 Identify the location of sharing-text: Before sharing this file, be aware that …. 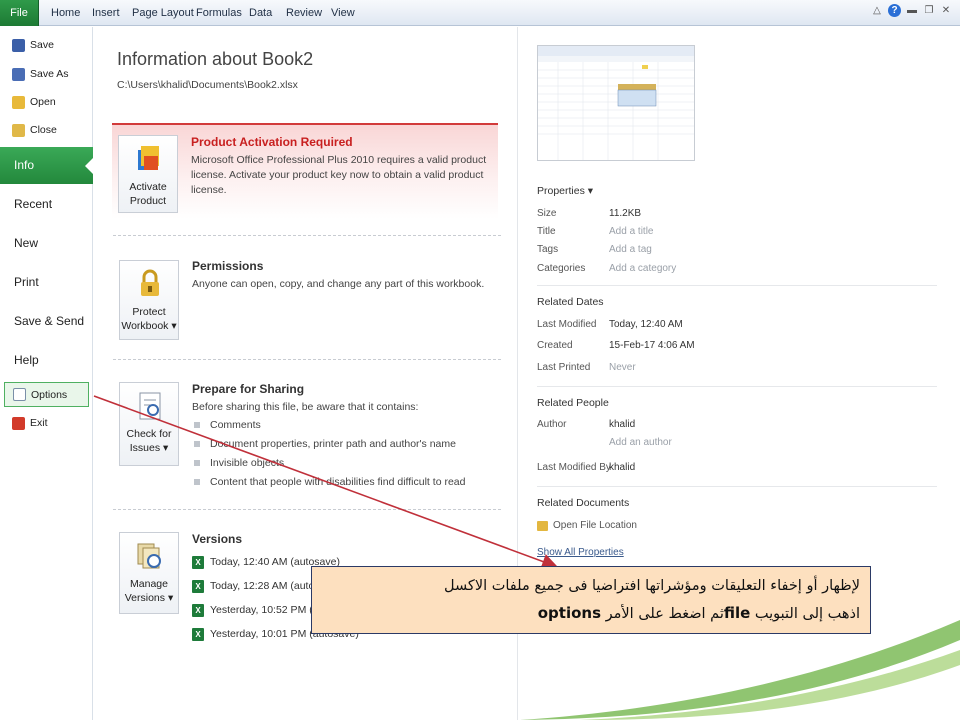
(305, 407).